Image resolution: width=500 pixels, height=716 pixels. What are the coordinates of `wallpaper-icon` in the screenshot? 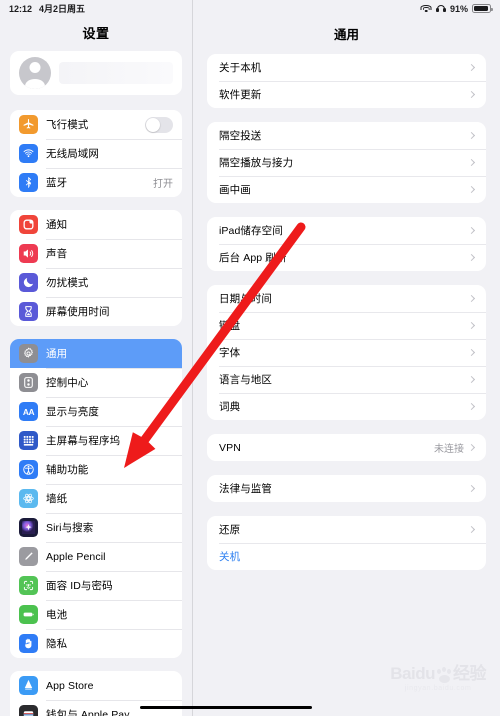 It's located at (28, 498).